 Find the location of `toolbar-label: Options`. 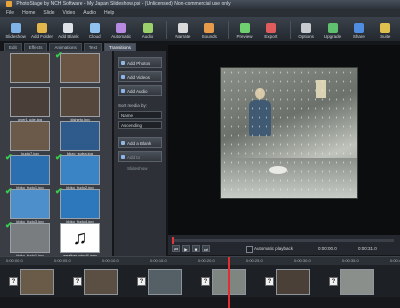

toolbar-label: Options is located at coordinates (306, 36).